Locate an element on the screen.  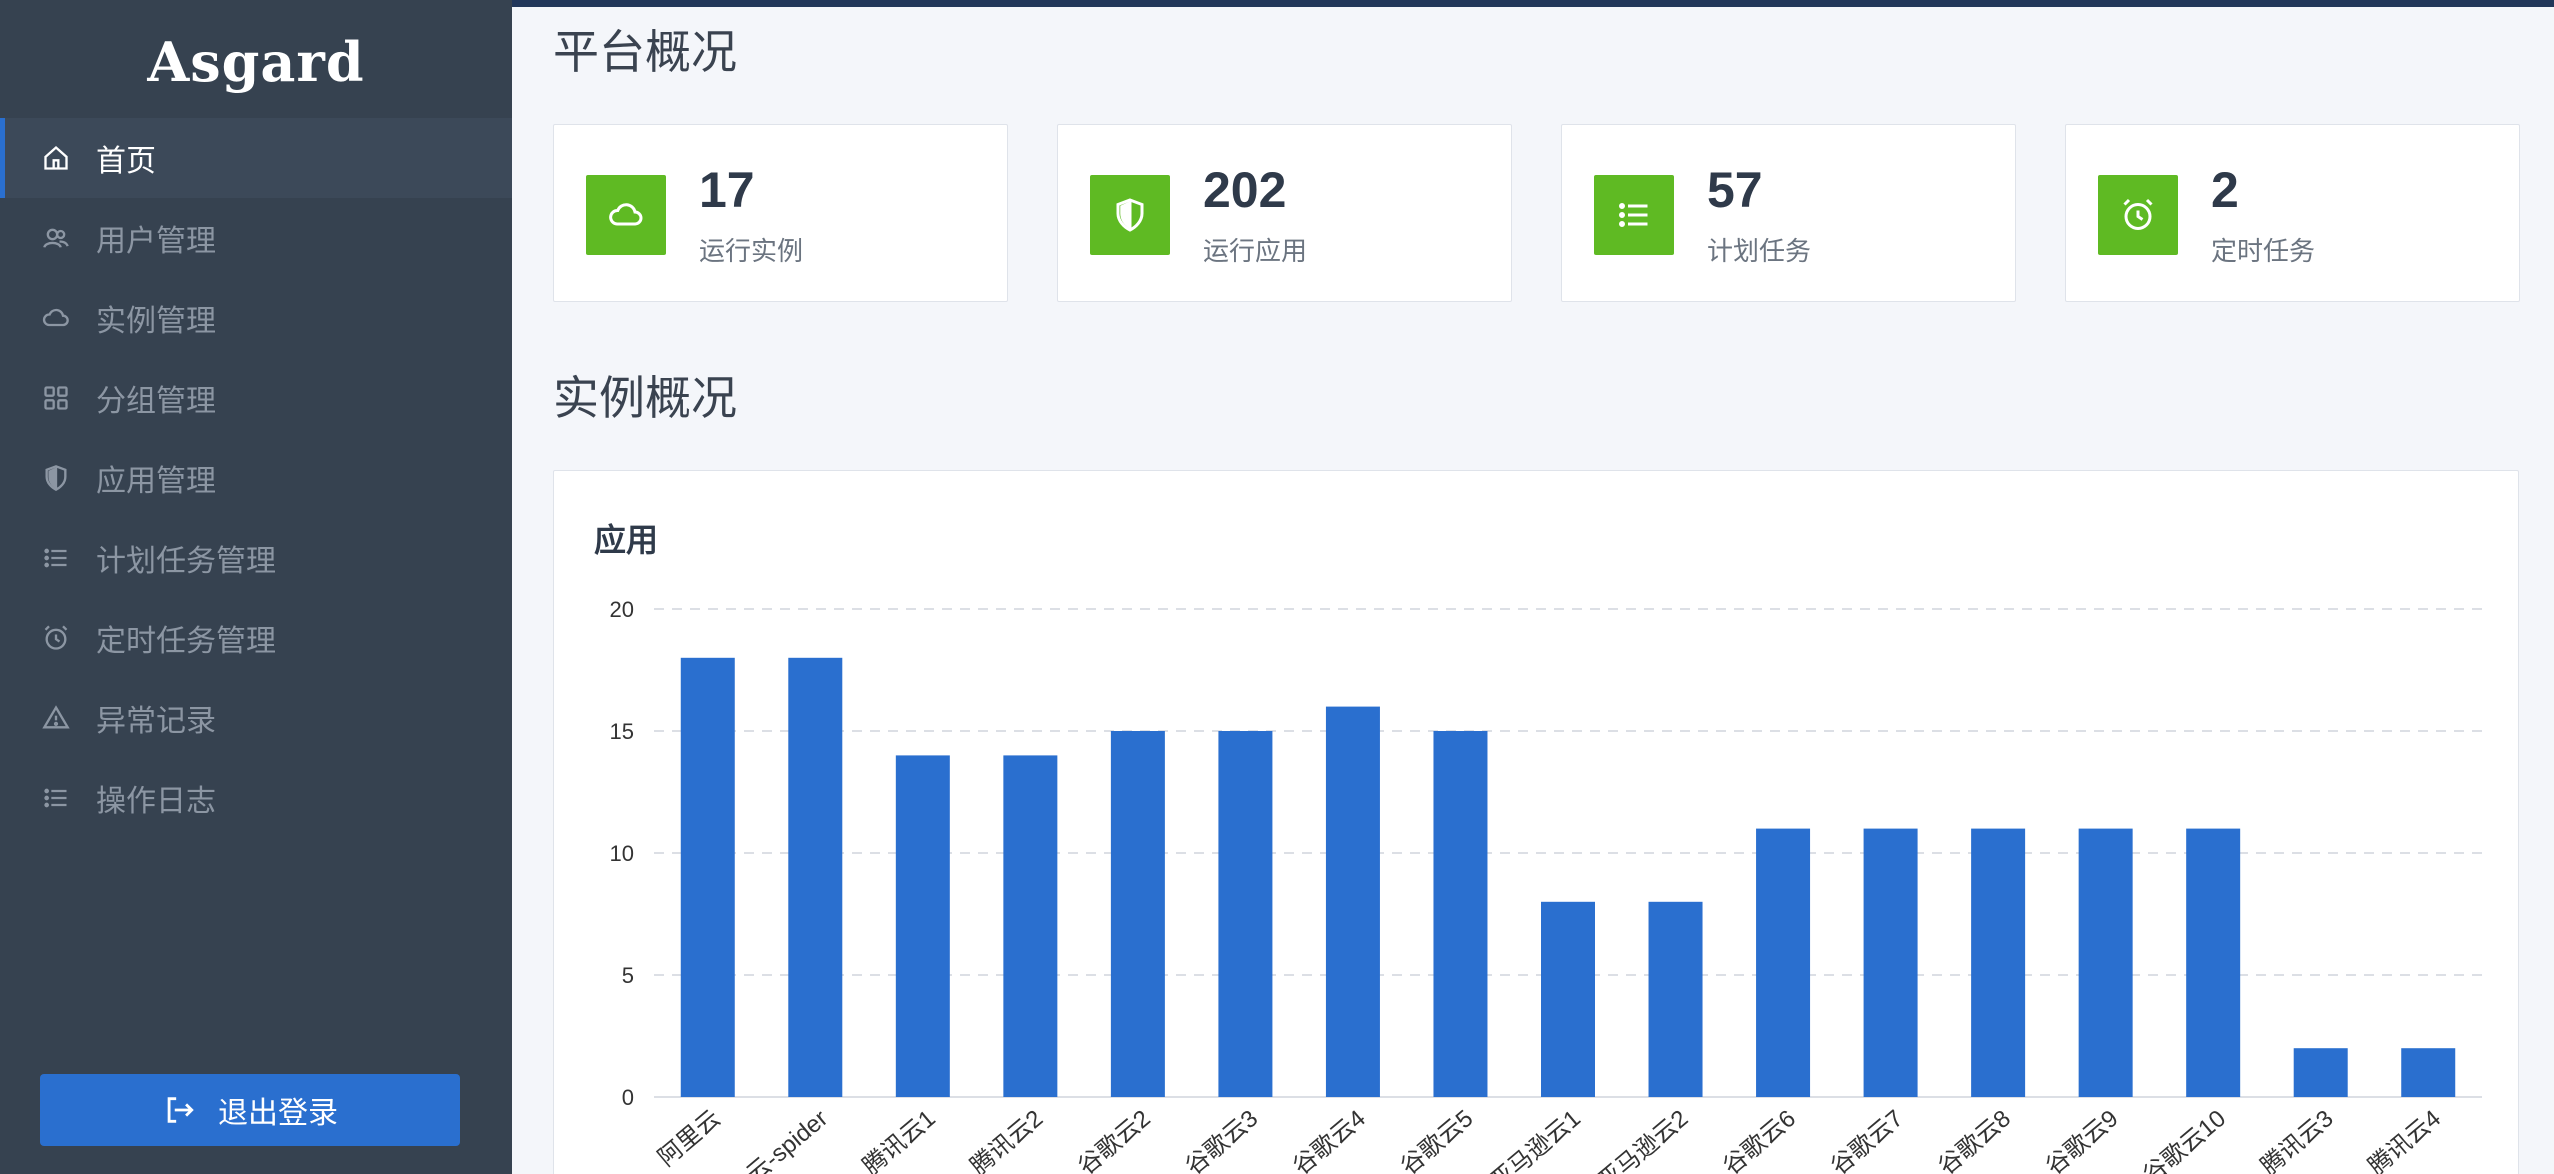
sidebar-item-label: 计划任务管理 is located at coordinates (186, 561).